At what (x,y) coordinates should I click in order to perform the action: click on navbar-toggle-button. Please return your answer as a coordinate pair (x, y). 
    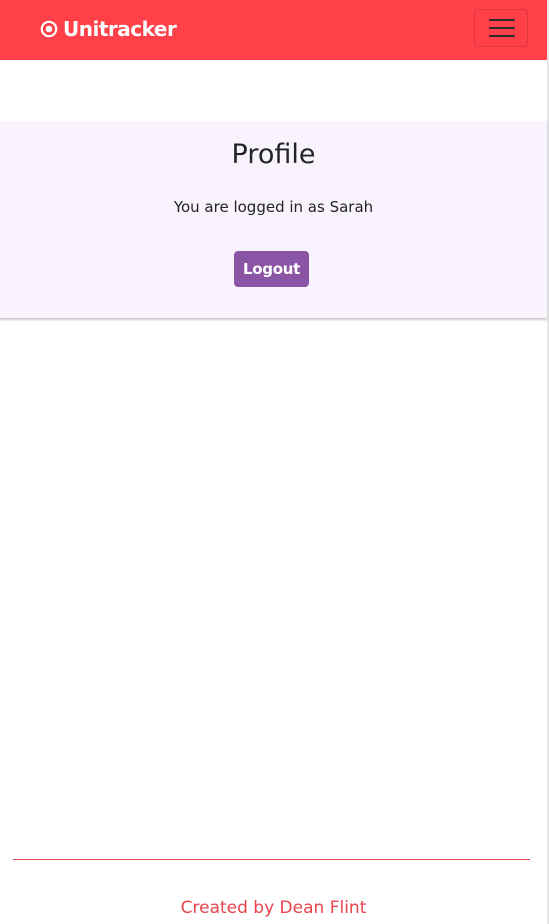
    Looking at the image, I should click on (501, 28).